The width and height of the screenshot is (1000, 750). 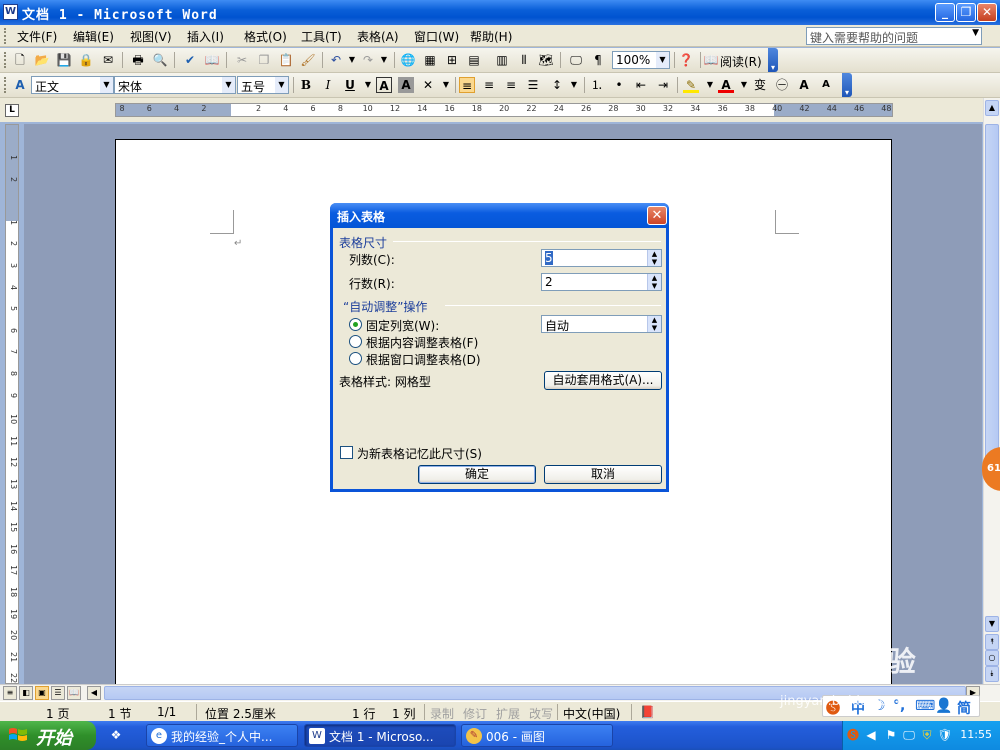 I want to click on help-search-input: 键入需要帮助的问题 ▼, so click(x=894, y=36).